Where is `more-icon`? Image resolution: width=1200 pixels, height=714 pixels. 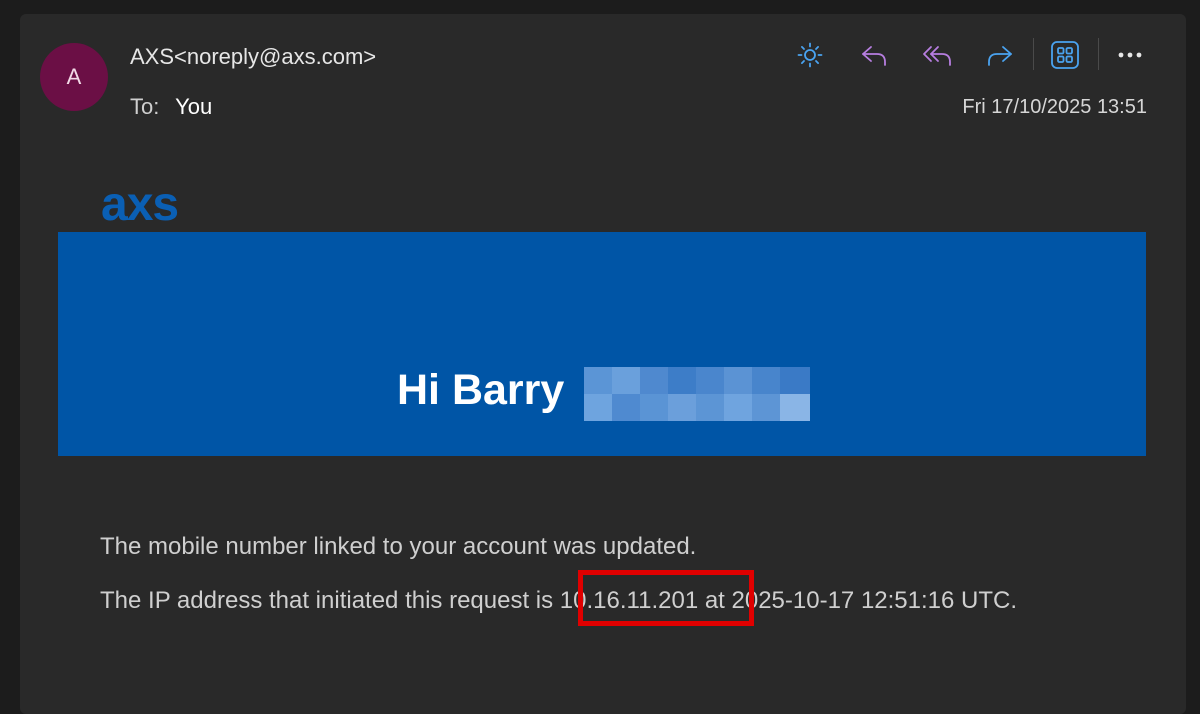
more-icon is located at coordinates (1130, 55).